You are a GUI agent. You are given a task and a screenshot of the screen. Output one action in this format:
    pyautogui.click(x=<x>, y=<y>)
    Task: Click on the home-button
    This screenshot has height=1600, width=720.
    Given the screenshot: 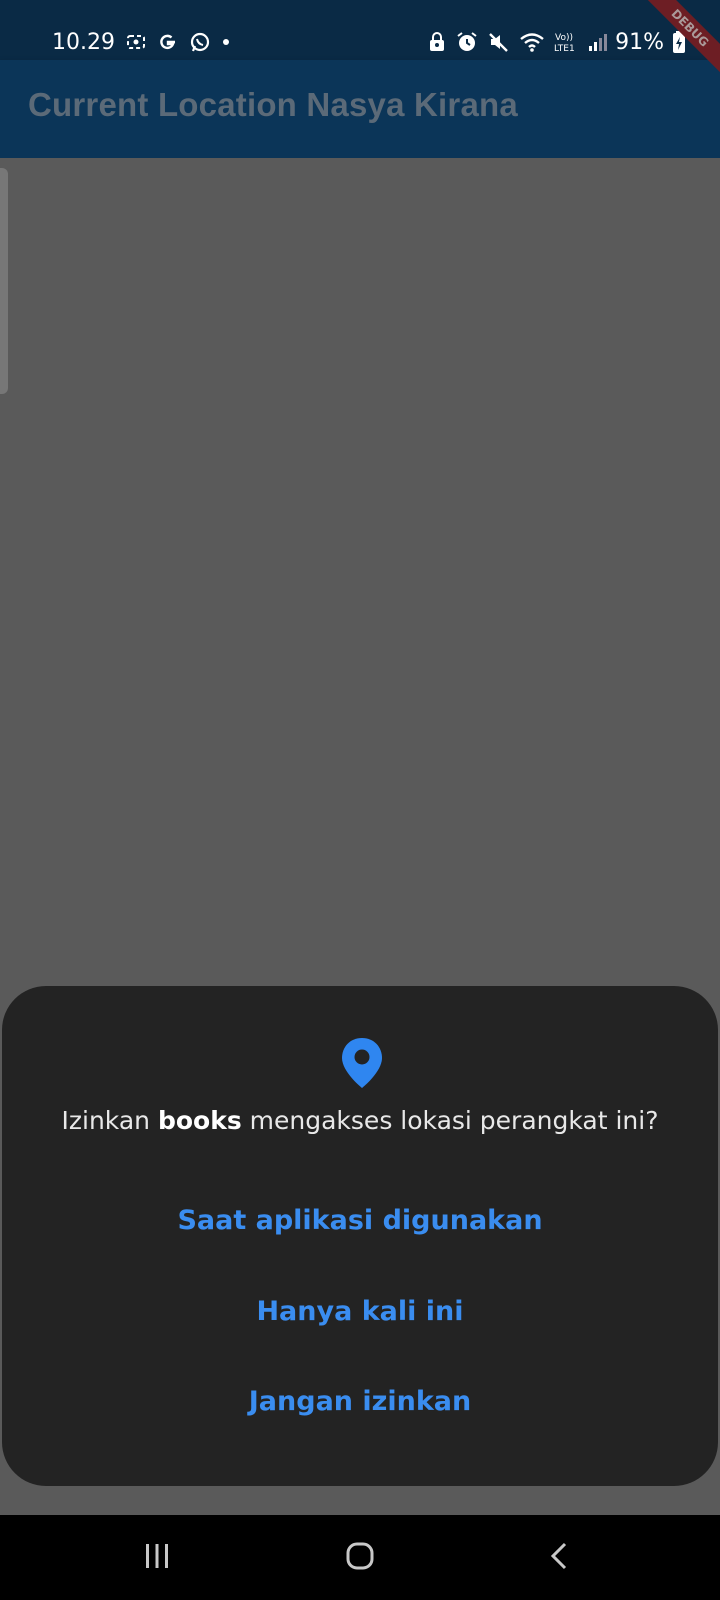 What is the action you would take?
    pyautogui.click(x=360, y=1558)
    